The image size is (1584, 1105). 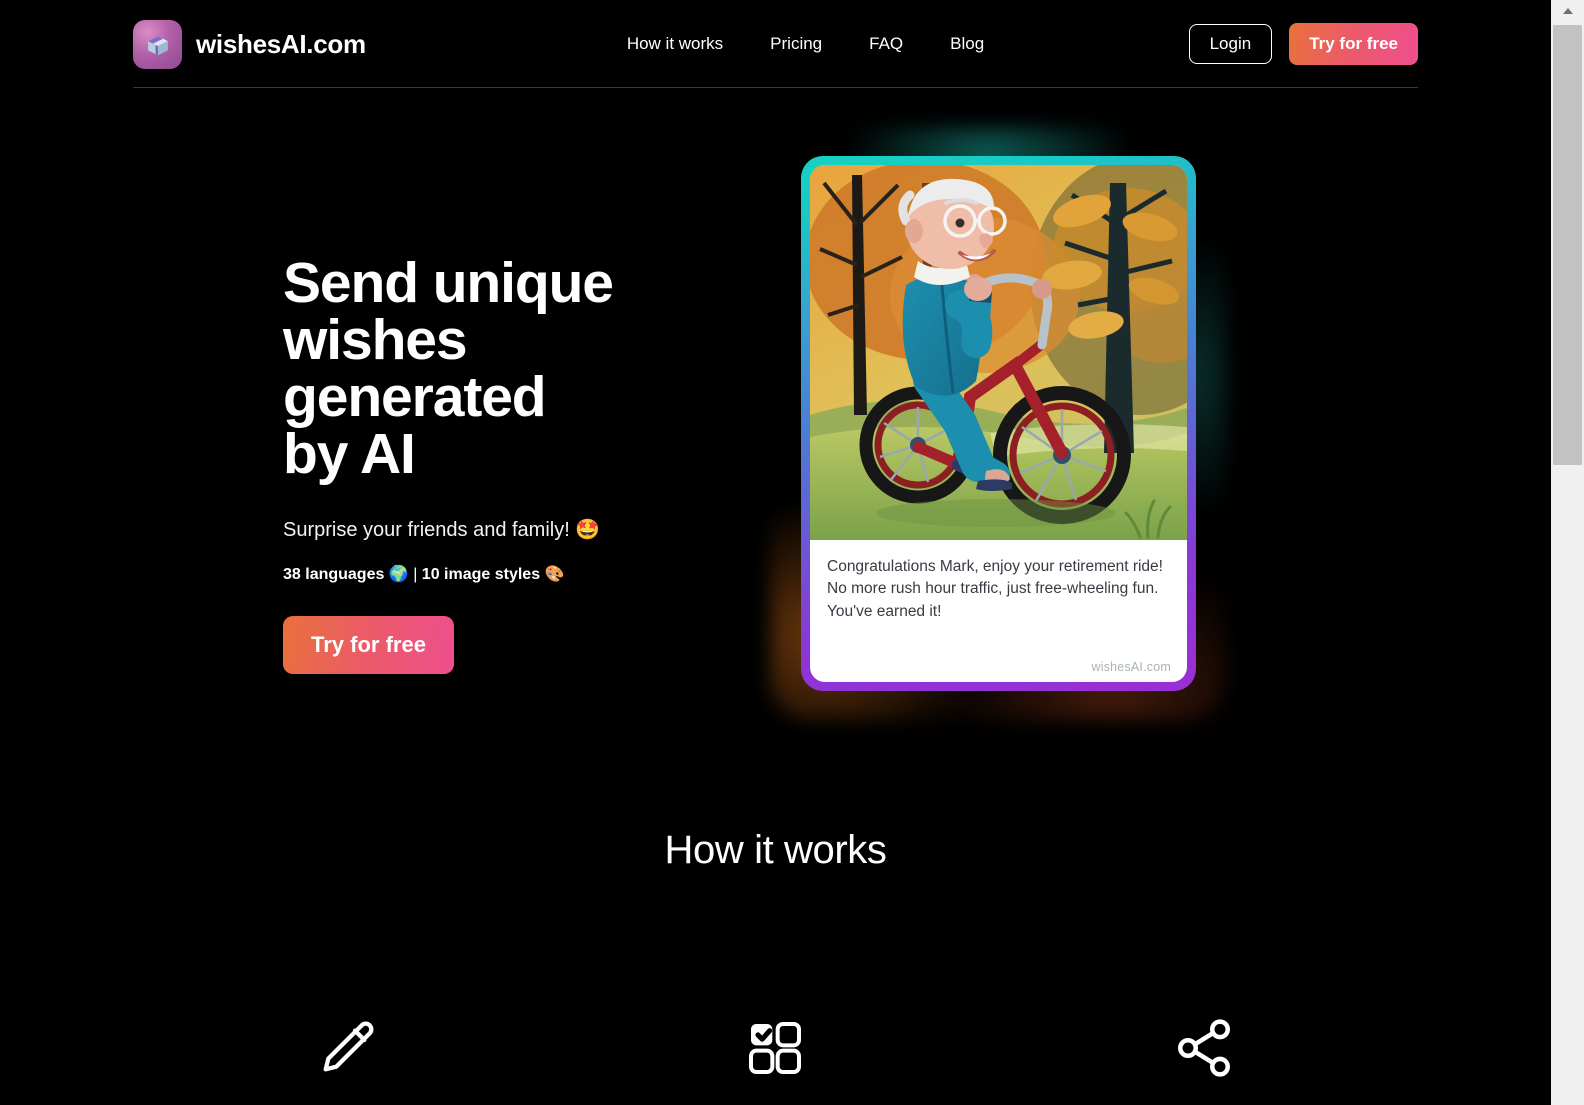 What do you see at coordinates (1230, 44) in the screenshot?
I see `login-button: Login` at bounding box center [1230, 44].